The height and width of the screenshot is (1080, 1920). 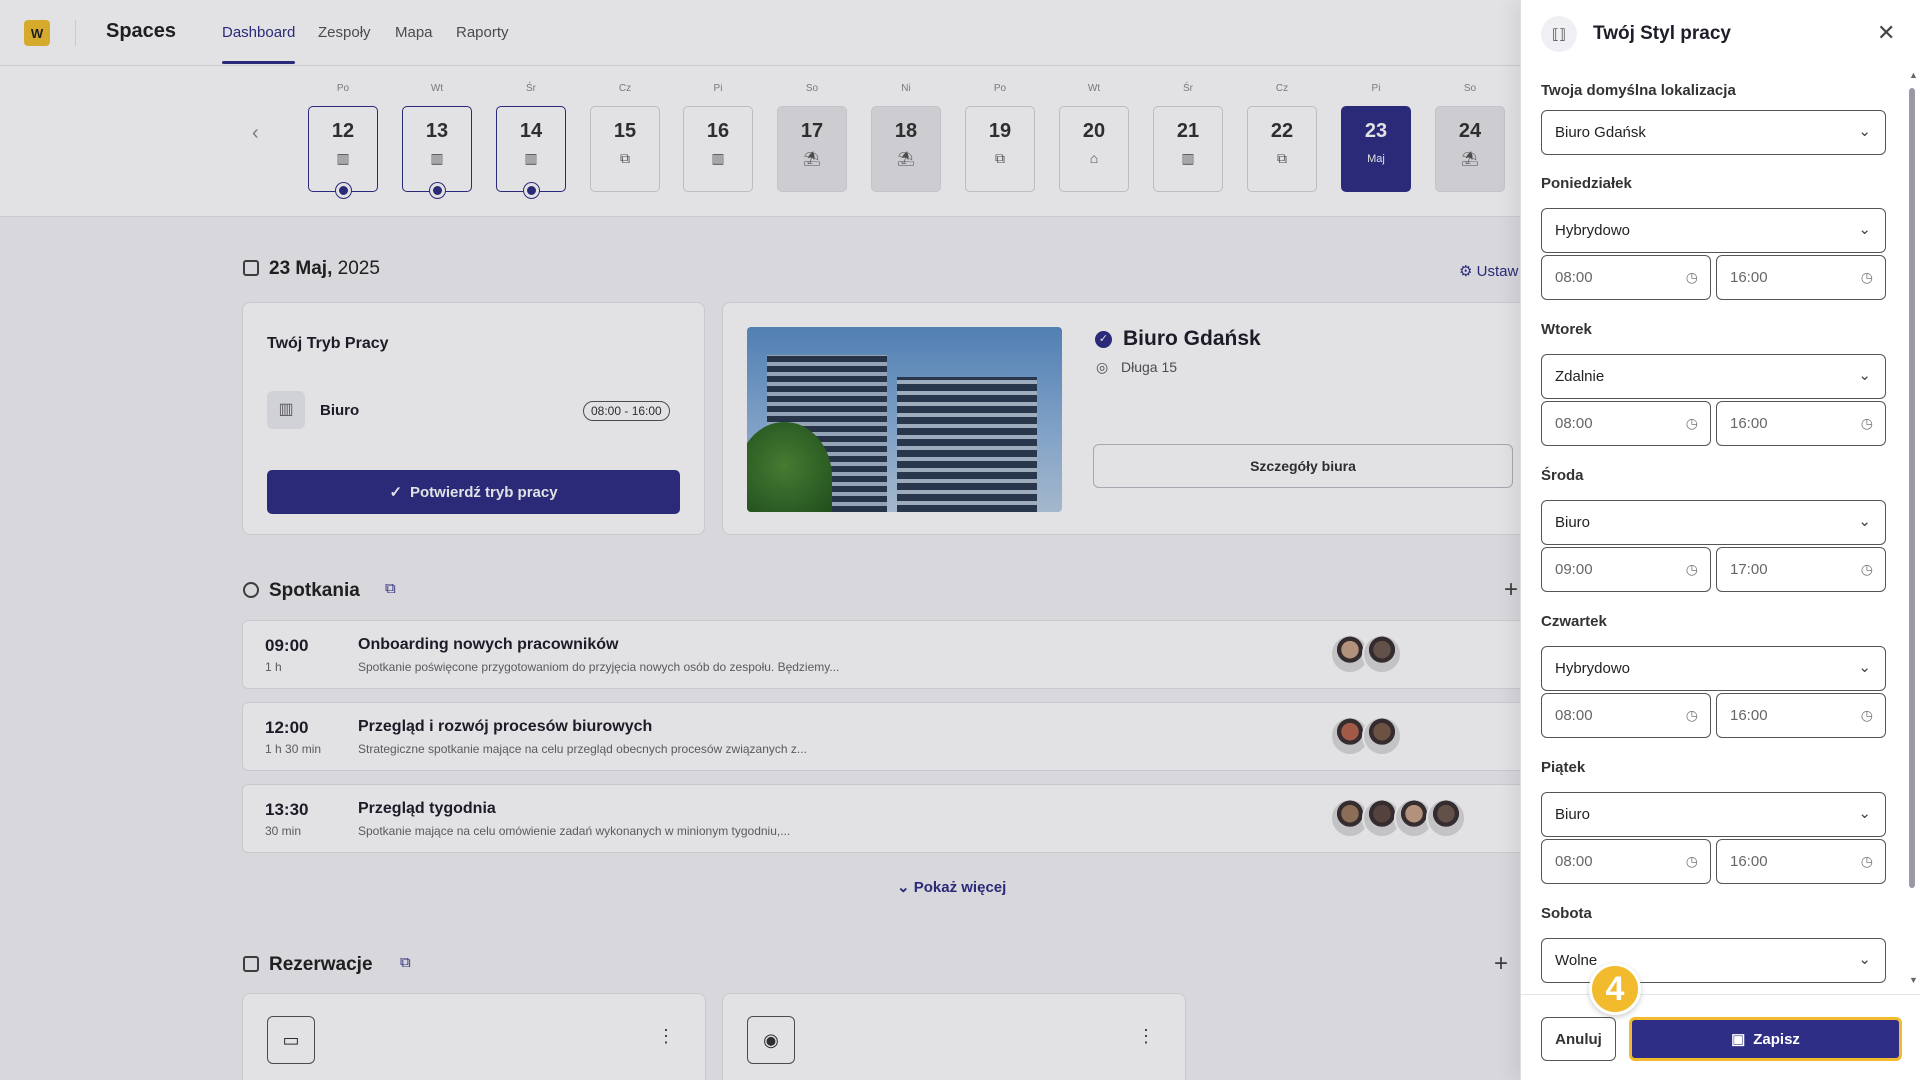 What do you see at coordinates (1749, 569) in the screenshot?
I see `time-value: 17:00` at bounding box center [1749, 569].